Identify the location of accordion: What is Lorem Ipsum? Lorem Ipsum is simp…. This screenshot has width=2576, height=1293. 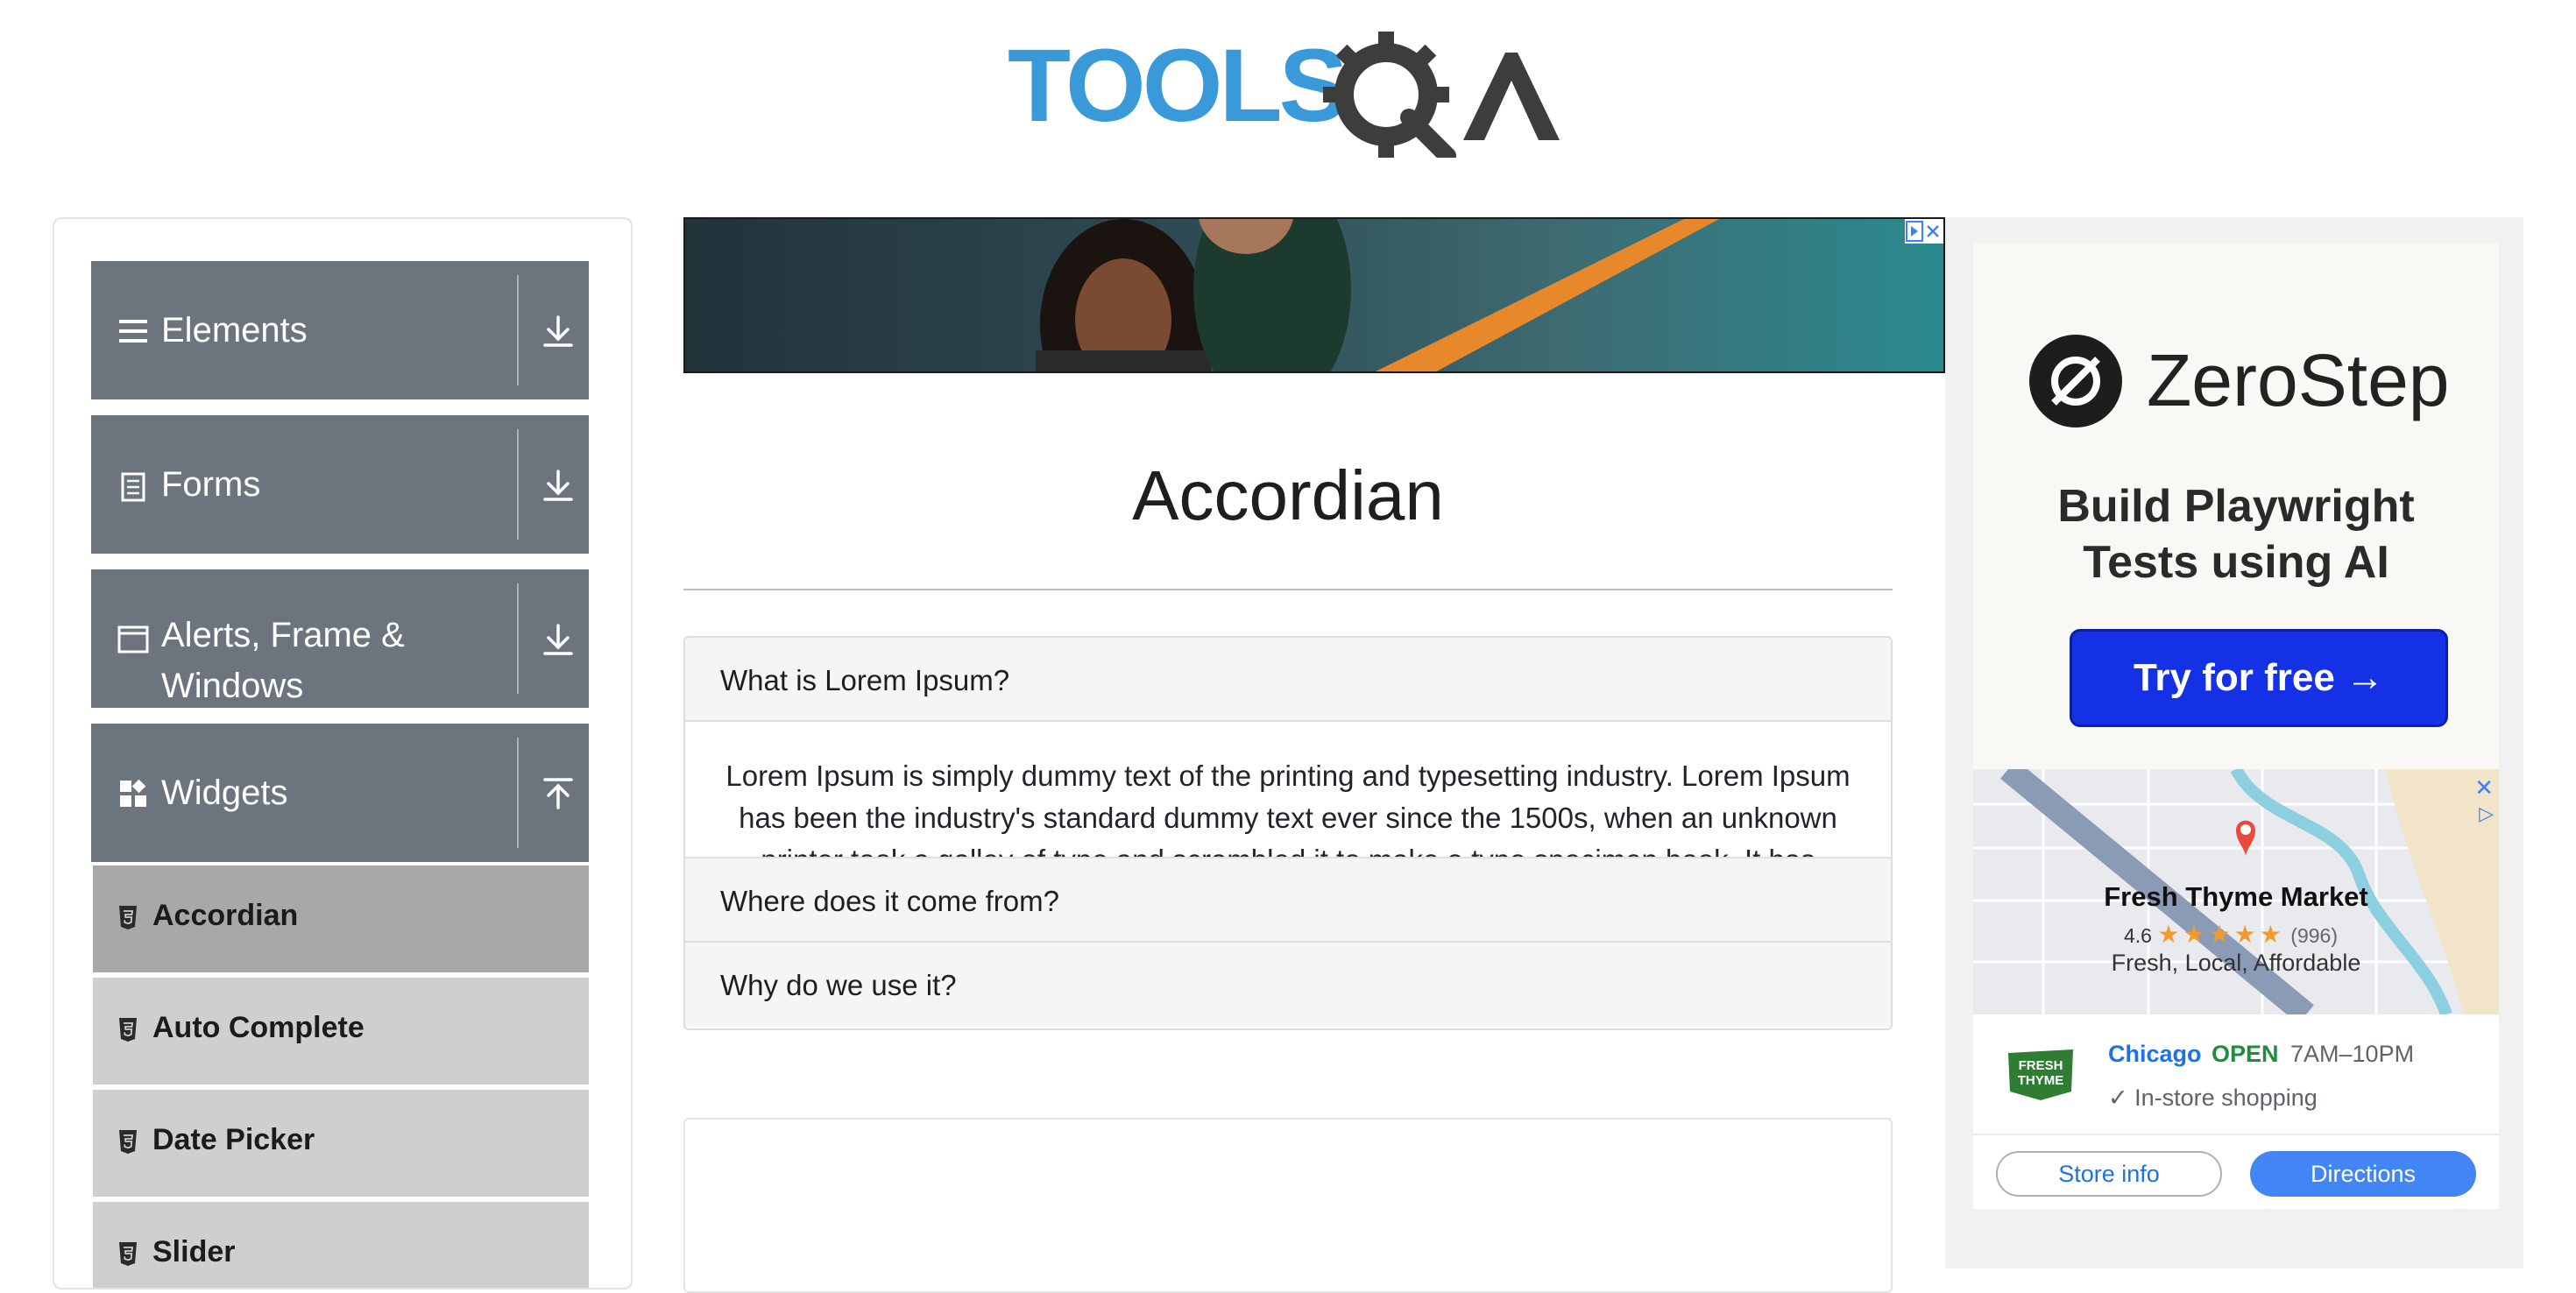
(1288, 833).